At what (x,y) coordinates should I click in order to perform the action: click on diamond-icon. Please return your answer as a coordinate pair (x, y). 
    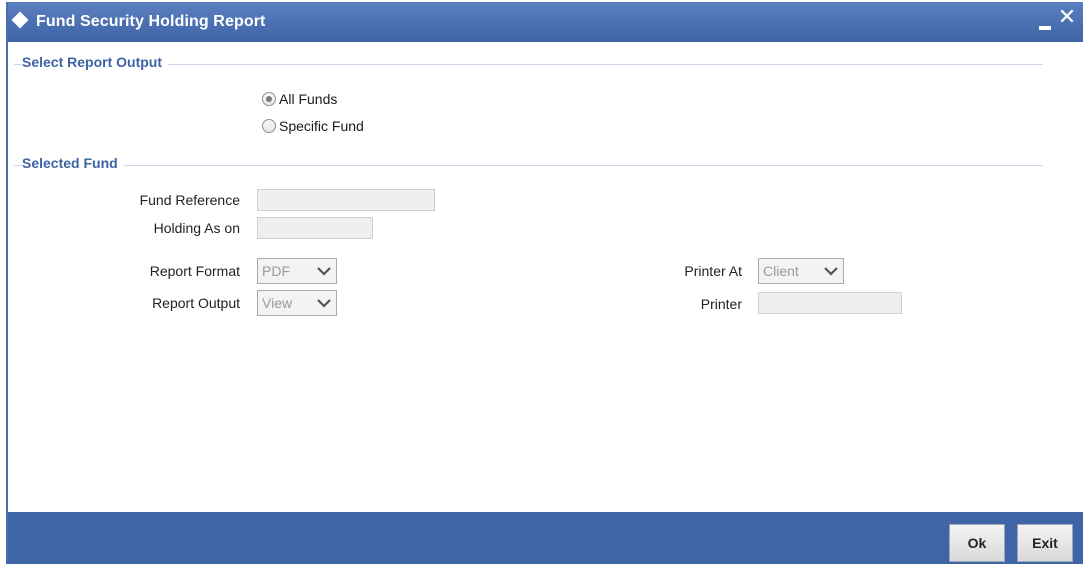
    Looking at the image, I should click on (20, 20).